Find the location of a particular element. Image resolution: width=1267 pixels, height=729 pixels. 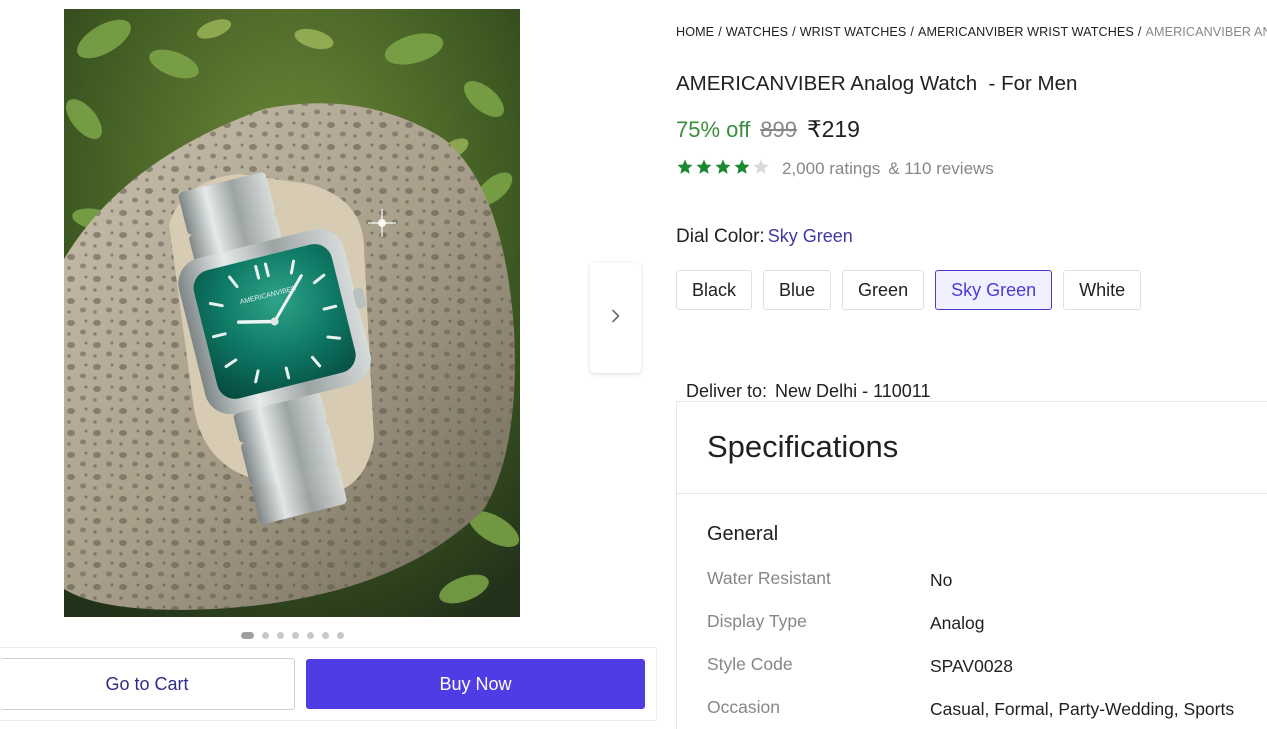

specifications-header: Specifications is located at coordinates (972, 448).